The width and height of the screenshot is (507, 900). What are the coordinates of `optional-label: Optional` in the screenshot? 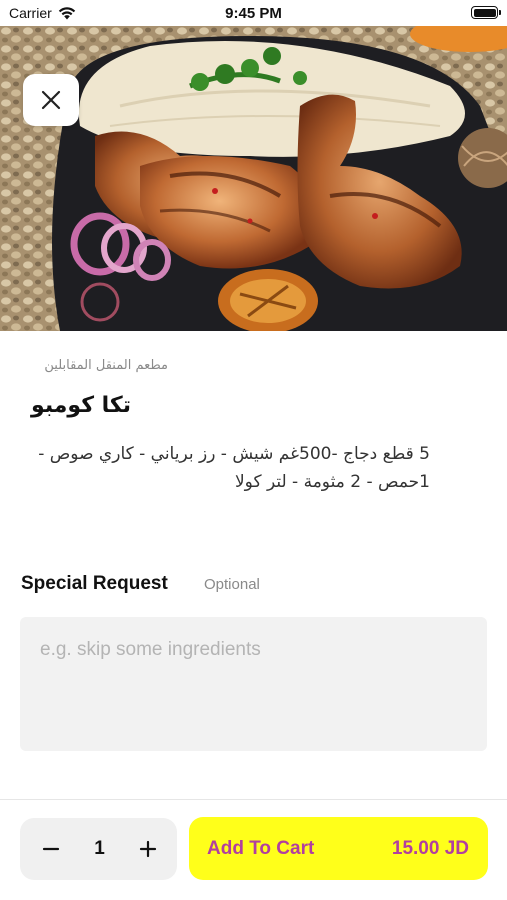 It's located at (232, 584).